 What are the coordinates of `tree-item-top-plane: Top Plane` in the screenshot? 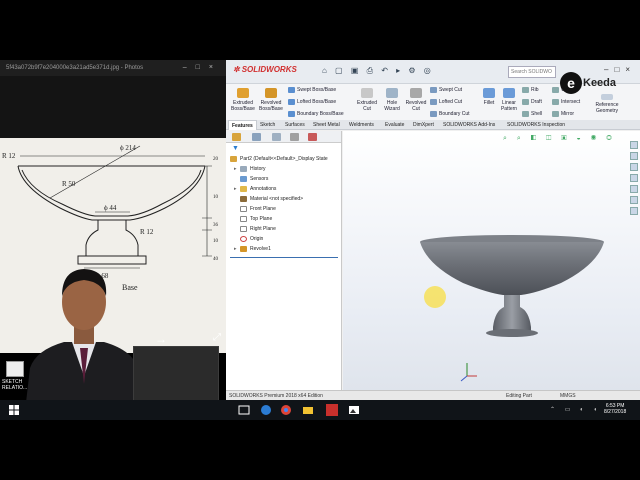 It's located at (253, 219).